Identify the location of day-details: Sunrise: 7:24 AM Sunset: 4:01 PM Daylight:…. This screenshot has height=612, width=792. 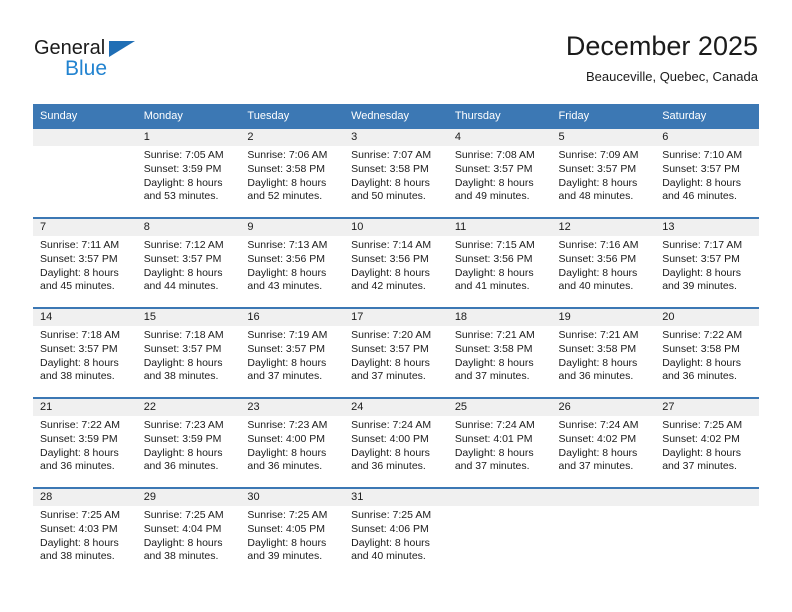
(500, 445).